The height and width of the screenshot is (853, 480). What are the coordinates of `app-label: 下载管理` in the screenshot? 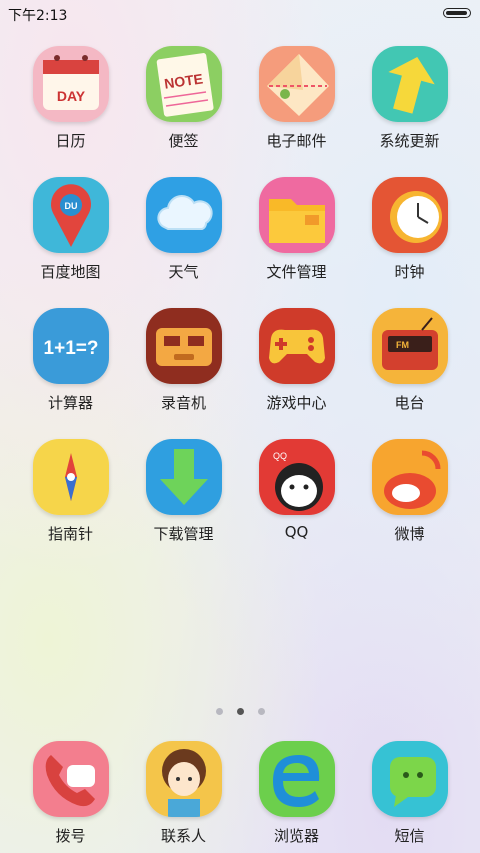 It's located at (183, 534).